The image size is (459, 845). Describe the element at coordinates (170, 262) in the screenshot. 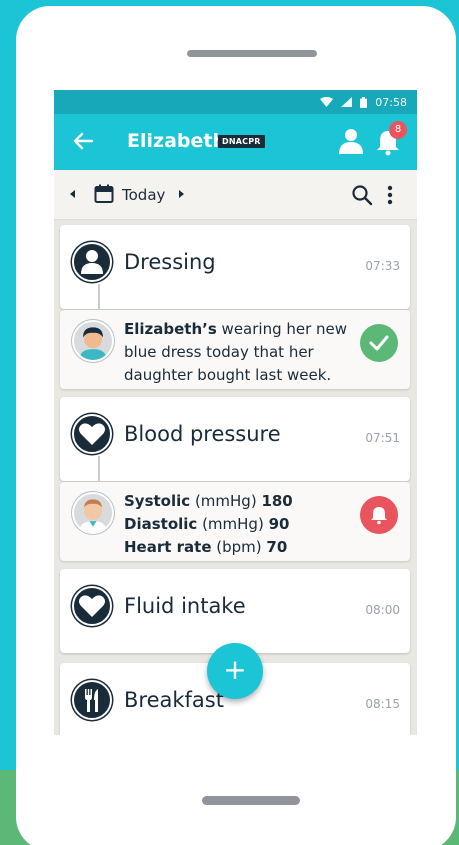

I see `entry-title: Dressing` at that location.